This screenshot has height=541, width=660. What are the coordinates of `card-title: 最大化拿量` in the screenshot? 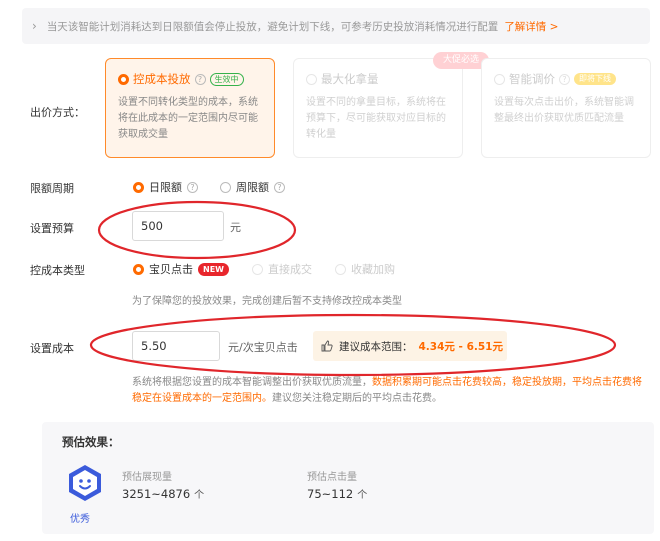 It's located at (350, 79).